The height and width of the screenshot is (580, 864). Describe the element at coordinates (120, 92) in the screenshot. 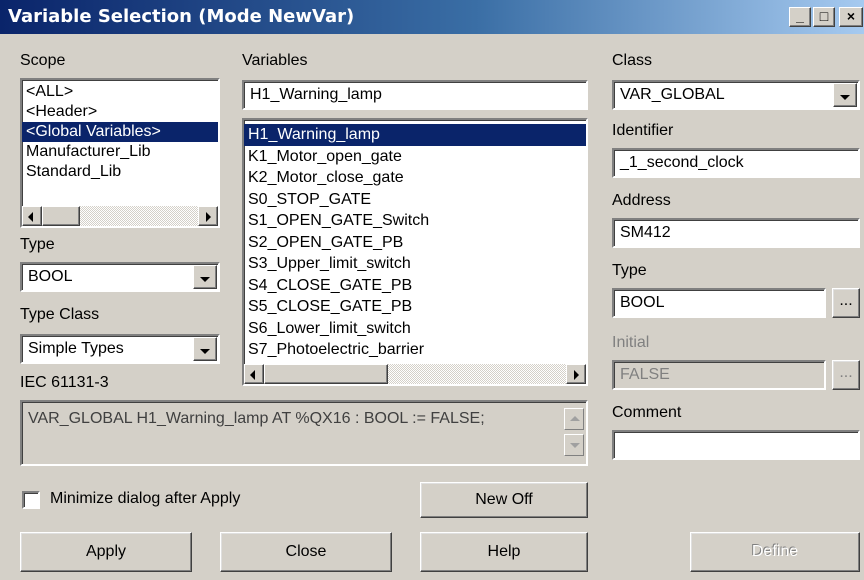

I see `scope-item-all: <ALL>` at that location.